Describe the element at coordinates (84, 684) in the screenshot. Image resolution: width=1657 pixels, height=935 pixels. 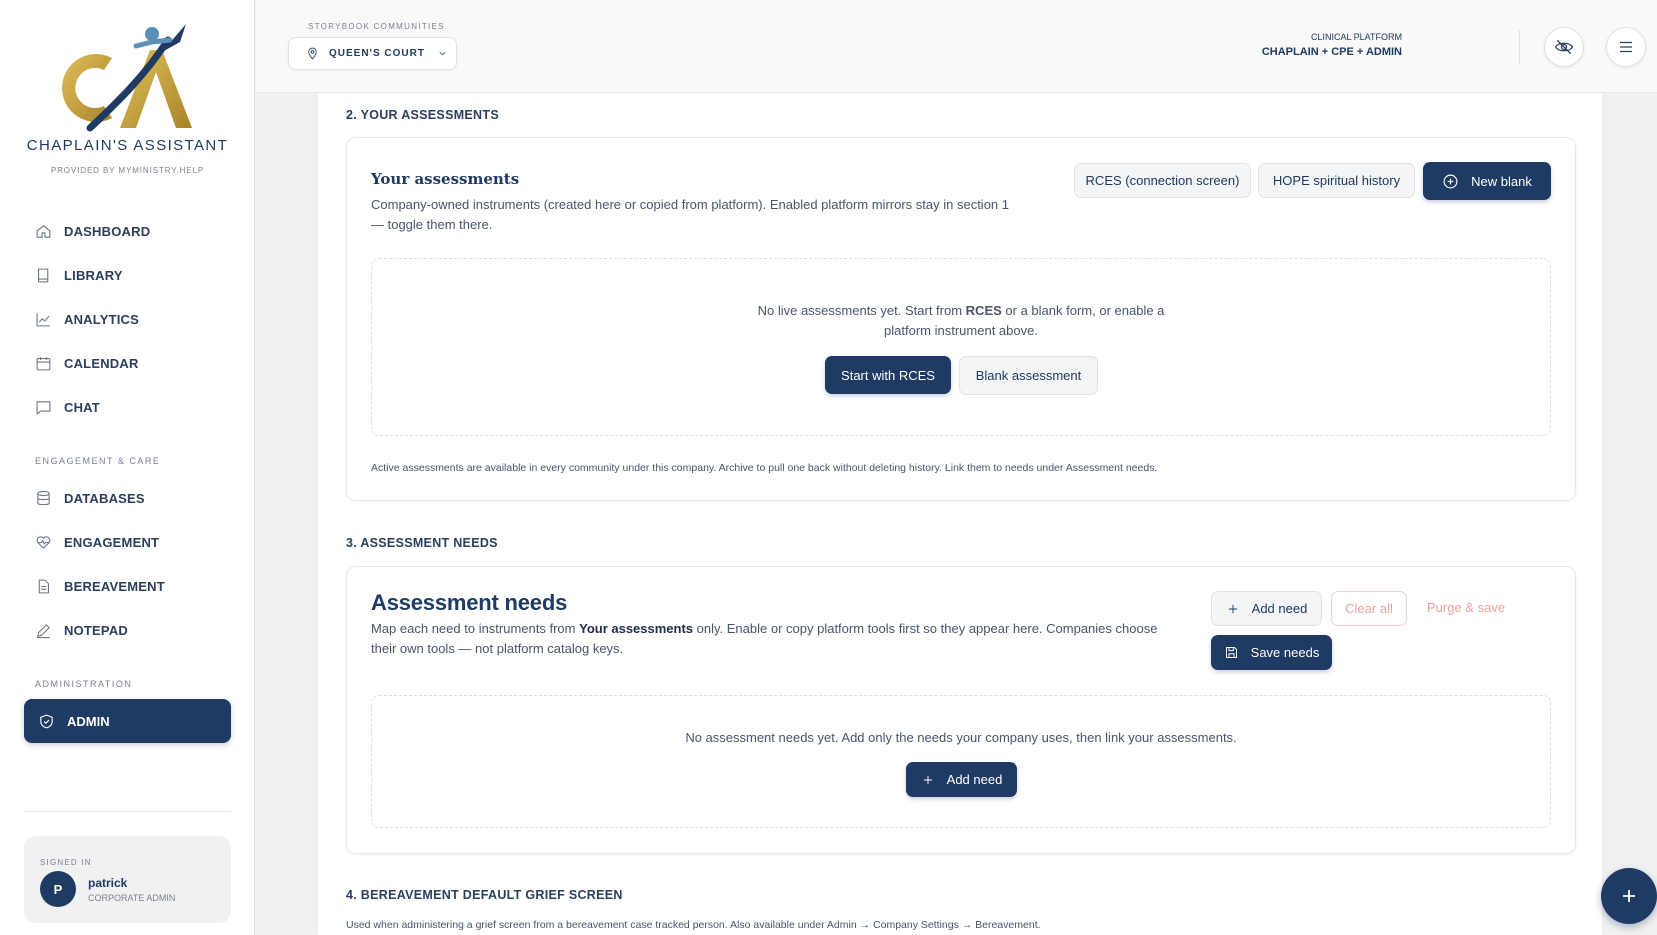
I see `nav-section-administration: ADMINISTRATION` at that location.